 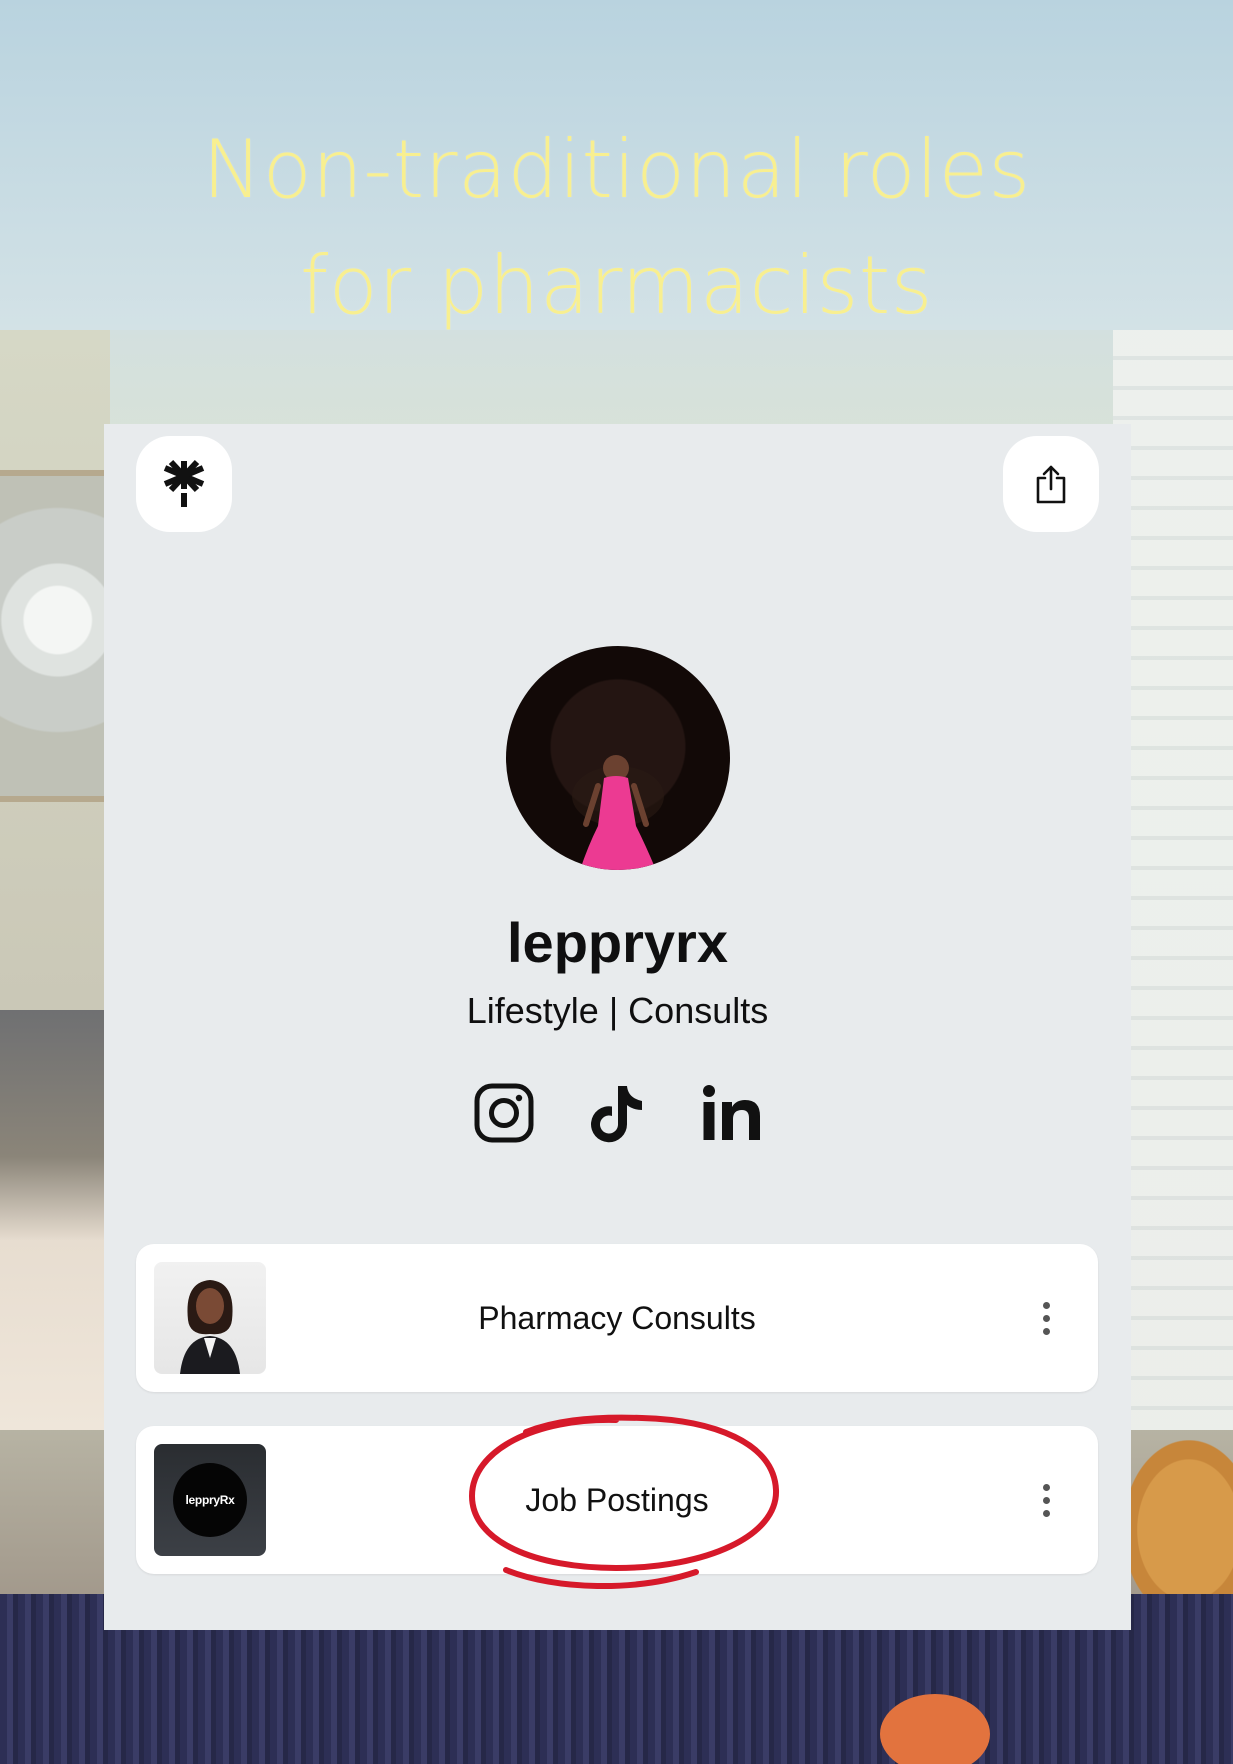 What do you see at coordinates (1178, 1530) in the screenshot?
I see `cat` at bounding box center [1178, 1530].